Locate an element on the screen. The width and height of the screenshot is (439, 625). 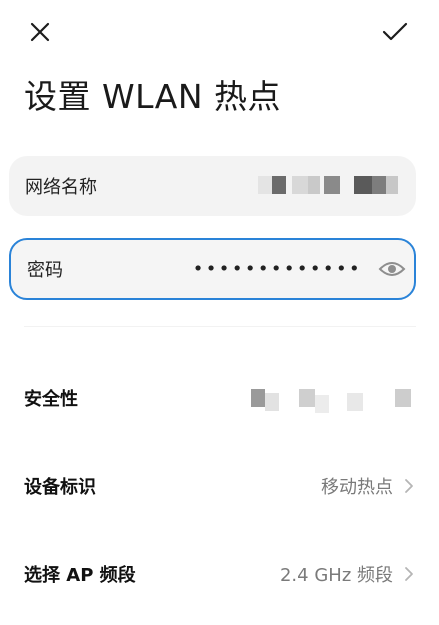
divider is located at coordinates (220, 326).